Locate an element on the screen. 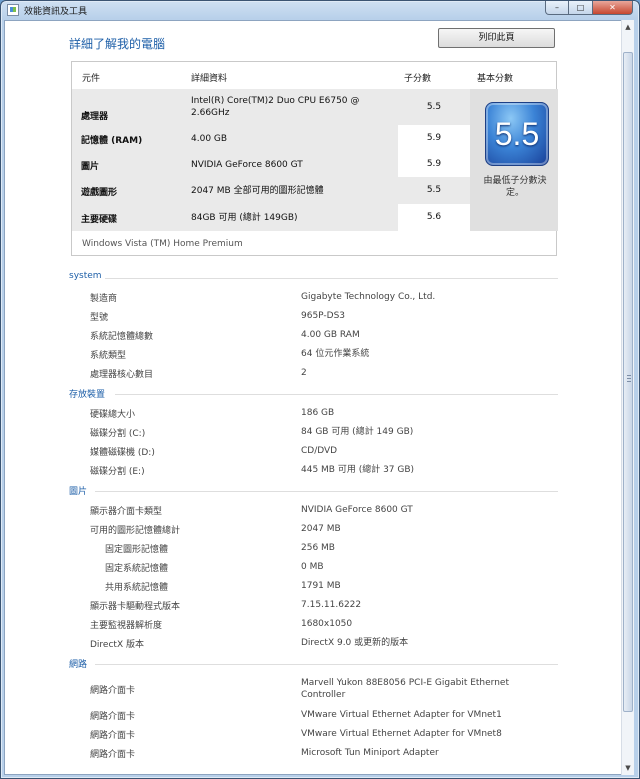 This screenshot has width=640, height=779. info-value: Gigabyte Technology Co., Ltd. is located at coordinates (368, 297).